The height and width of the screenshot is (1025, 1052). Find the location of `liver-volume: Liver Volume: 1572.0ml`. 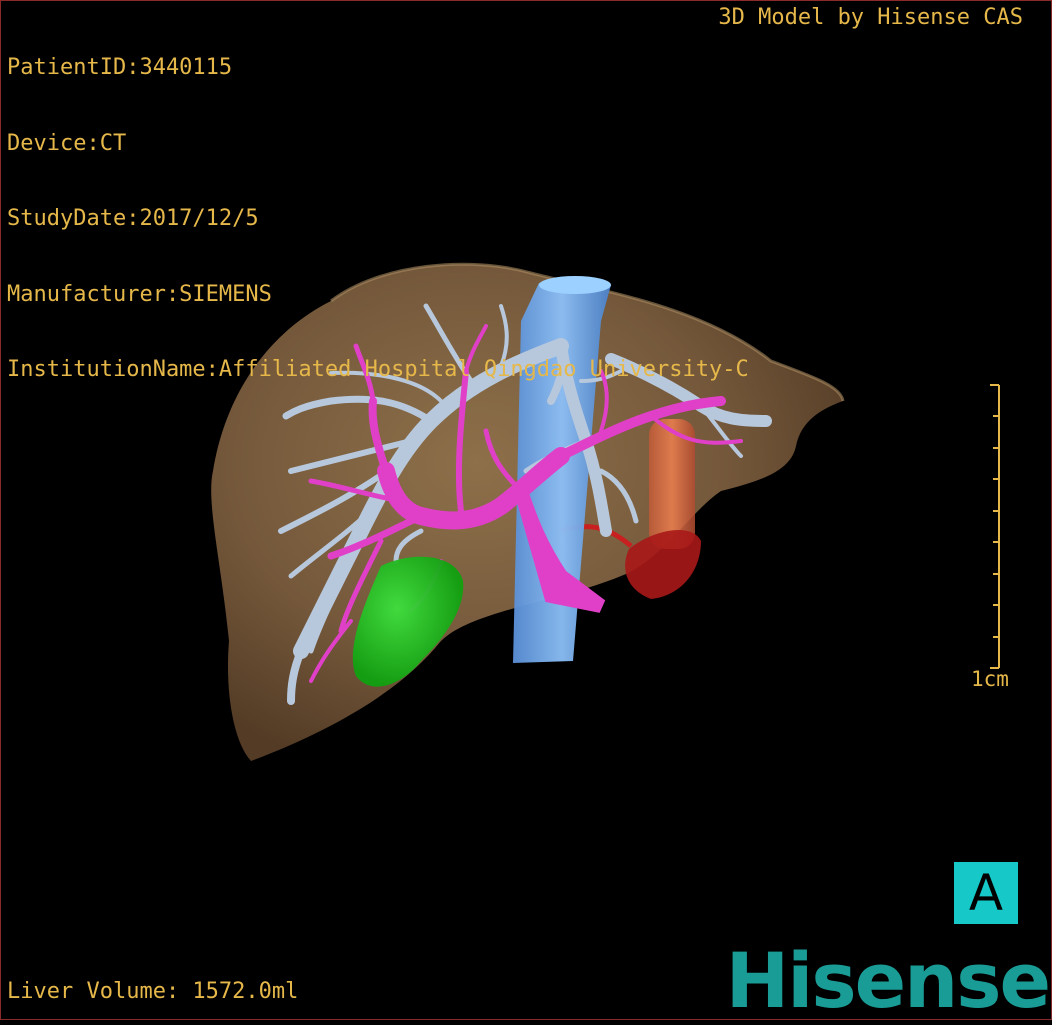

liver-volume: Liver Volume: 1572.0ml is located at coordinates (153, 991).